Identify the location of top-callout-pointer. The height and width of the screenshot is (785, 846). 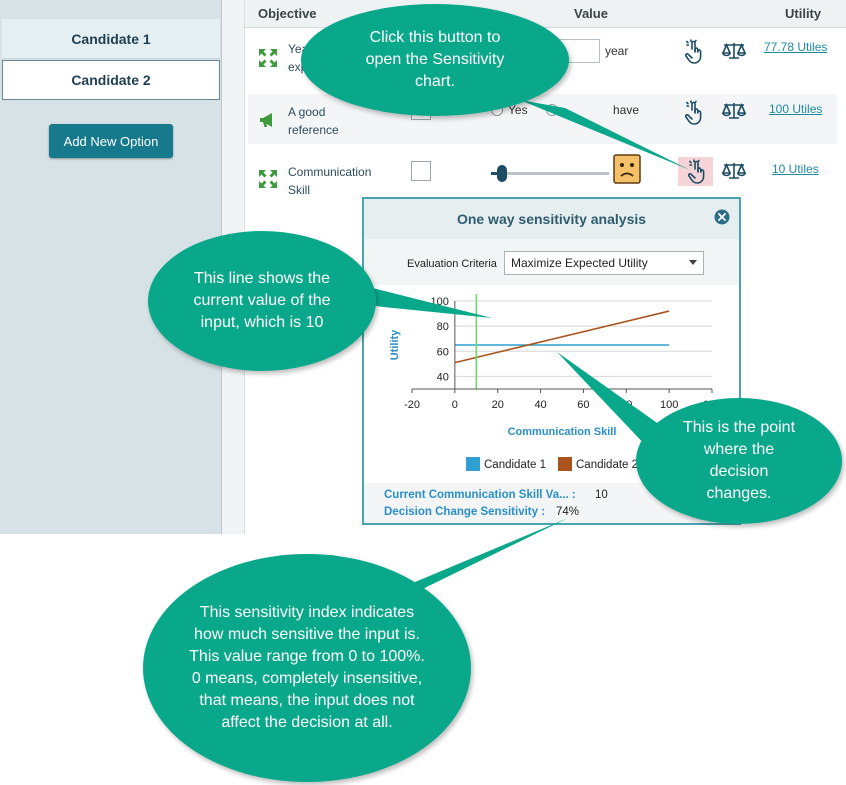
(605, 135).